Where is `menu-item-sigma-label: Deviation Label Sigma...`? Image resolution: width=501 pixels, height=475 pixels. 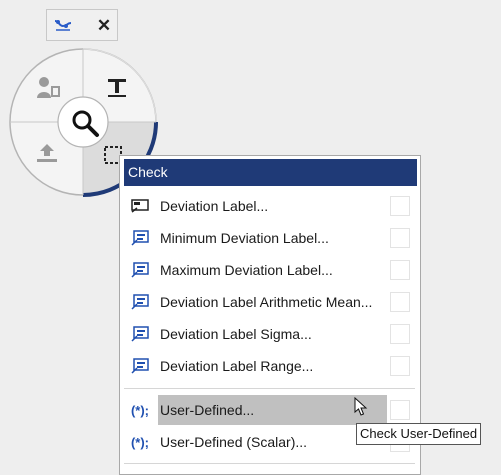
menu-item-sigma-label: Deviation Label Sigma... is located at coordinates (269, 334).